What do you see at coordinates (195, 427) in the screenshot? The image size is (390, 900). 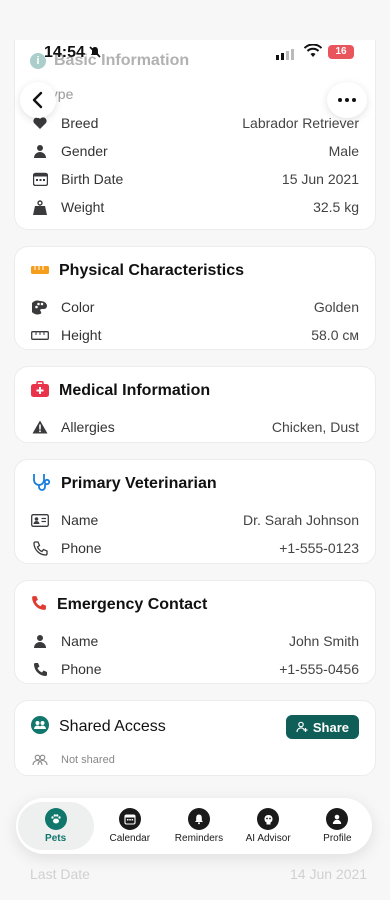 I see `allergies-row: Allergies Chicken, Dust` at bounding box center [195, 427].